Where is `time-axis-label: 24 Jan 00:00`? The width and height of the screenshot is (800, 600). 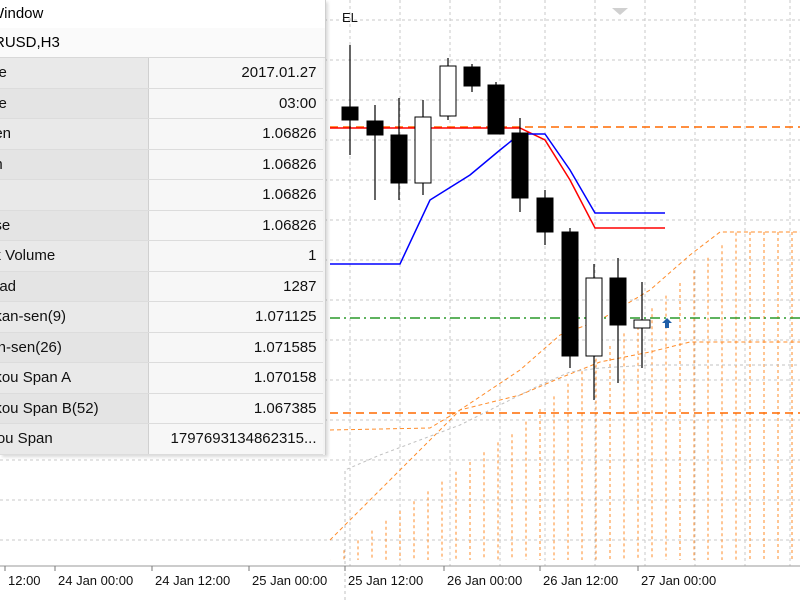 time-axis-label: 24 Jan 00:00 is located at coordinates (95, 580).